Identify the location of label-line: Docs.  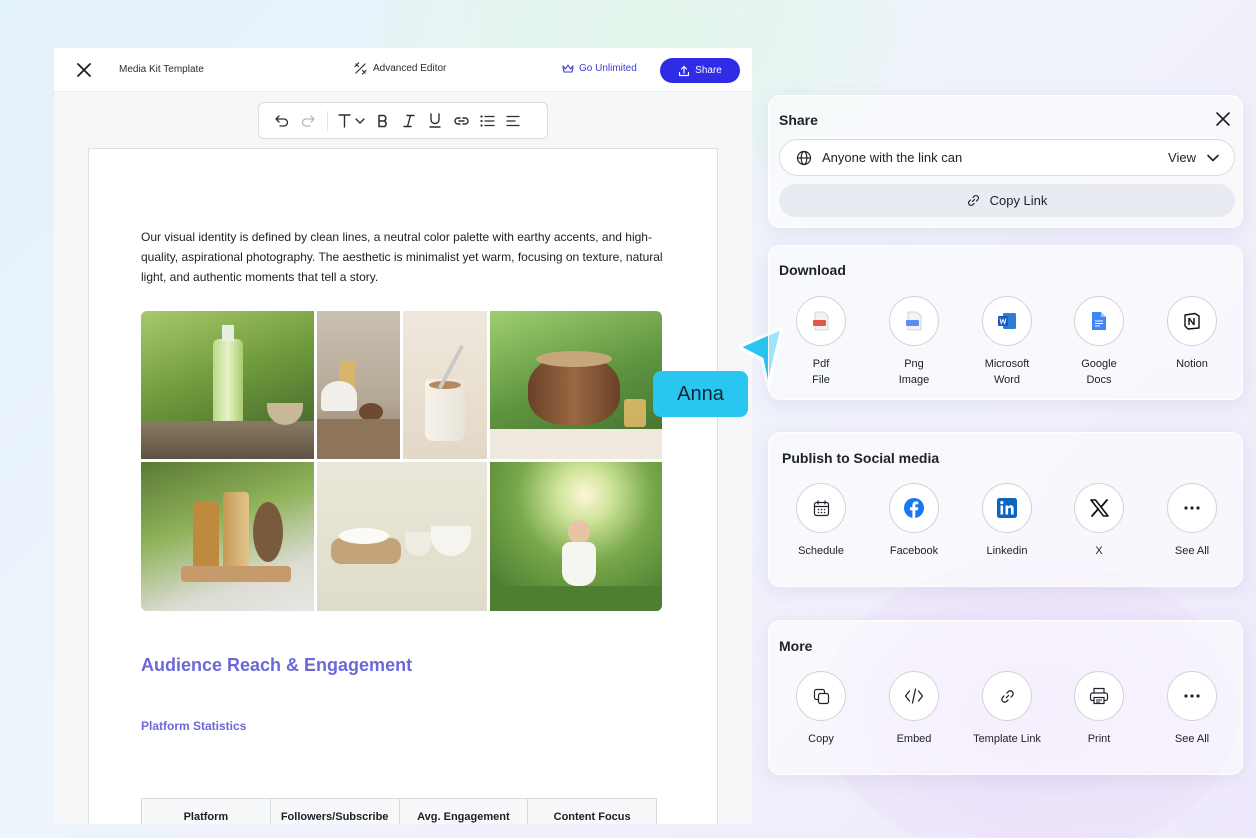
(1099, 380).